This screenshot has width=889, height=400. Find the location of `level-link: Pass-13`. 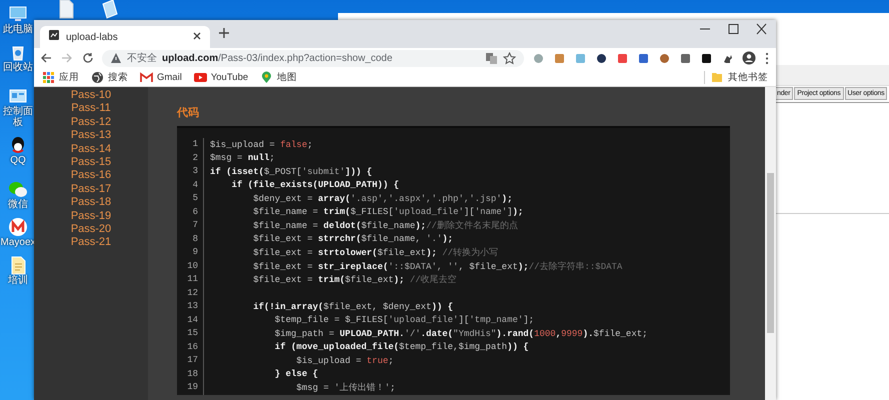

level-link: Pass-13 is located at coordinates (91, 136).